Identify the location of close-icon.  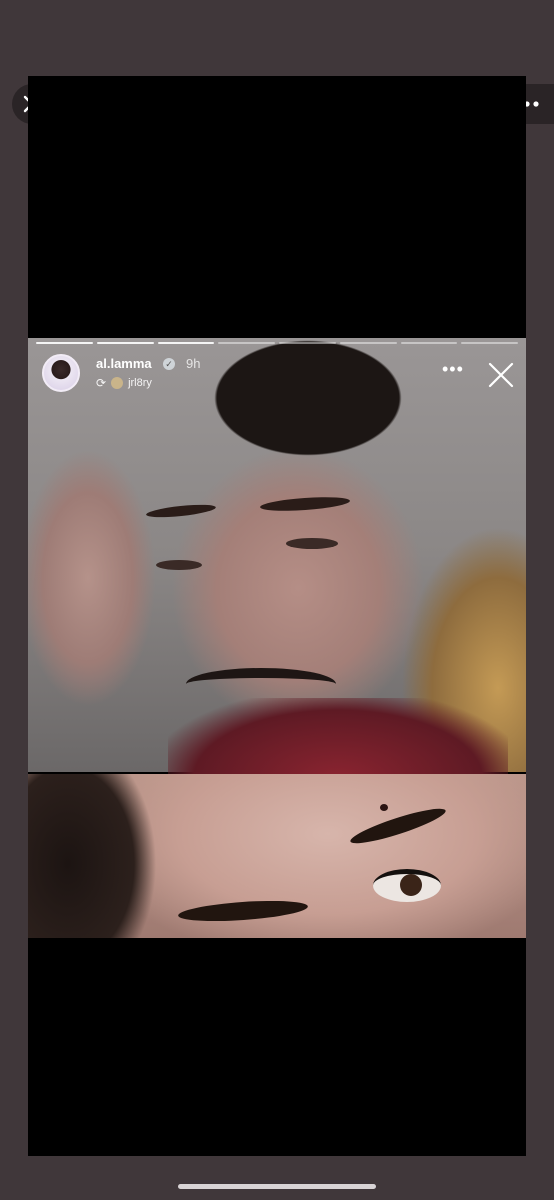
(501, 375).